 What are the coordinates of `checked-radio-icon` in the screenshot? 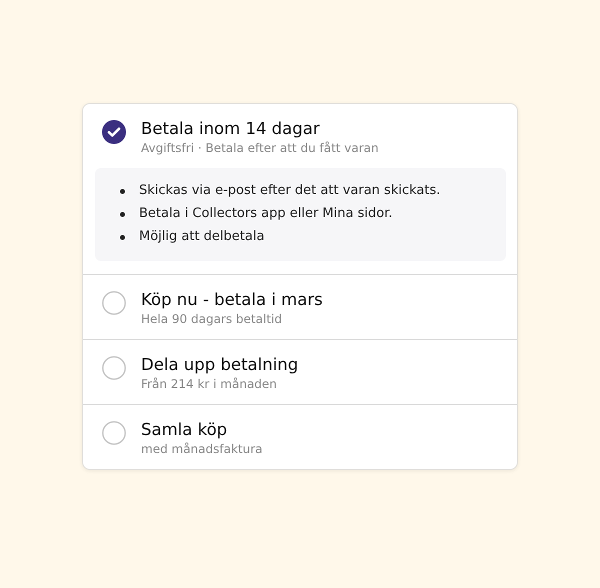 It's located at (114, 132).